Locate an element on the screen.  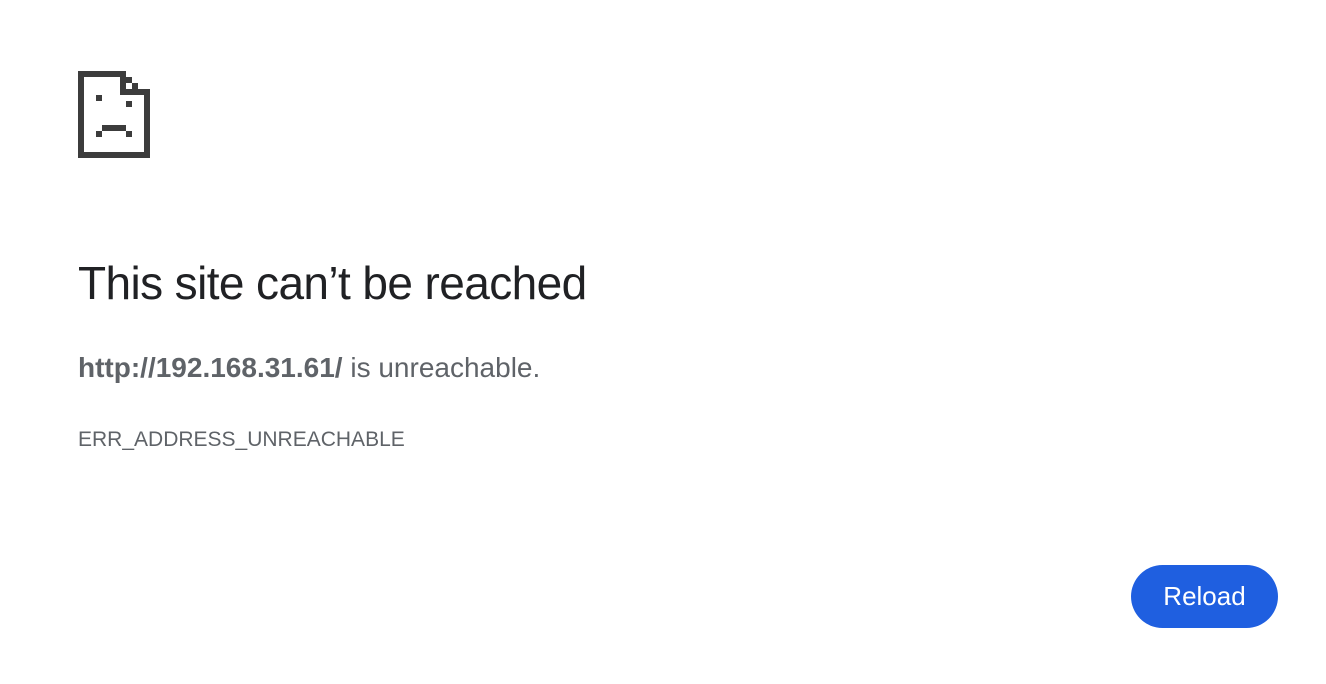
error-url: http://192.168.31.61/ is located at coordinates (210, 367).